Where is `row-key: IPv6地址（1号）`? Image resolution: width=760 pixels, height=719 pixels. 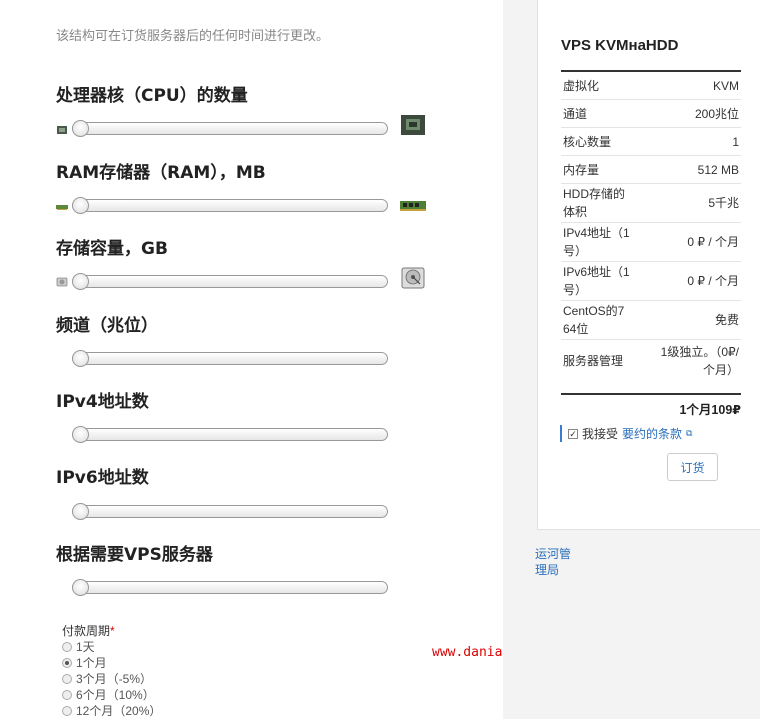 row-key: IPv6地址（1号） is located at coordinates (596, 281).